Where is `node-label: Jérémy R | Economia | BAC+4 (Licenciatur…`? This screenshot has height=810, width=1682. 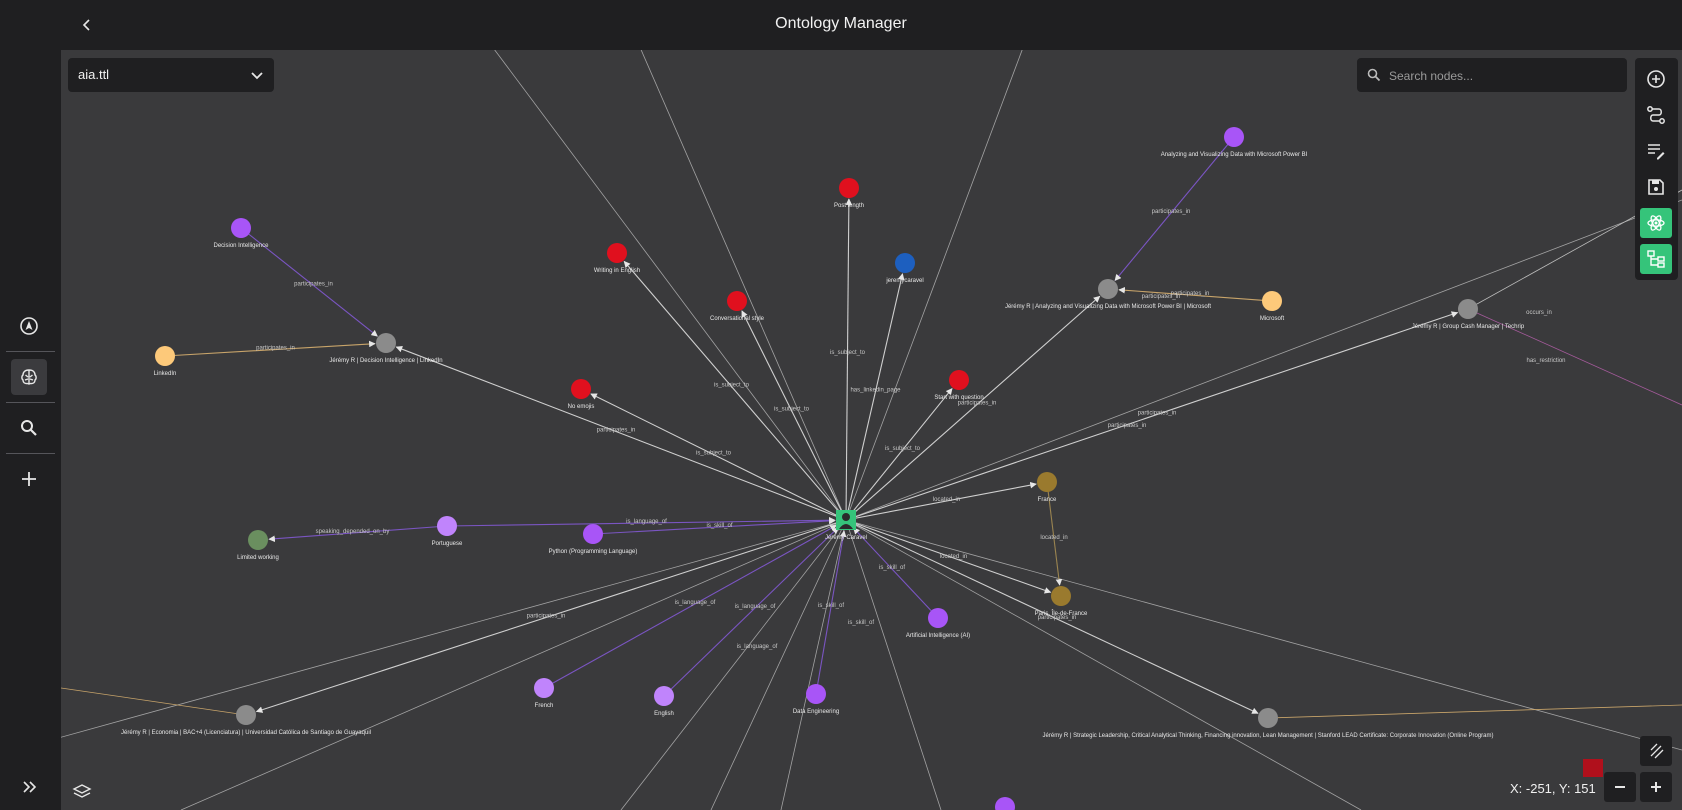
node-label: Jérémy R | Economia | BAC+4 (Licenciatur… is located at coordinates (246, 733).